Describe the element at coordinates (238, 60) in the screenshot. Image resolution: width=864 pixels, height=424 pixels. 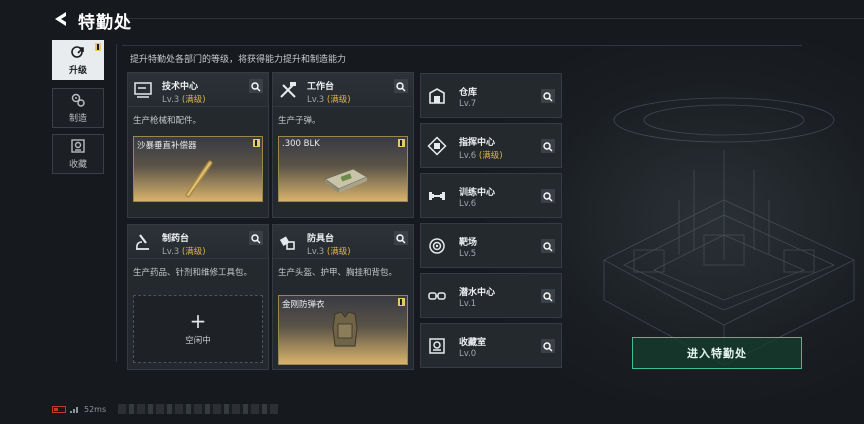
I see `page-subtitle: 提升特勤处各部门的等级，将获得能力提升和制造能力` at that location.